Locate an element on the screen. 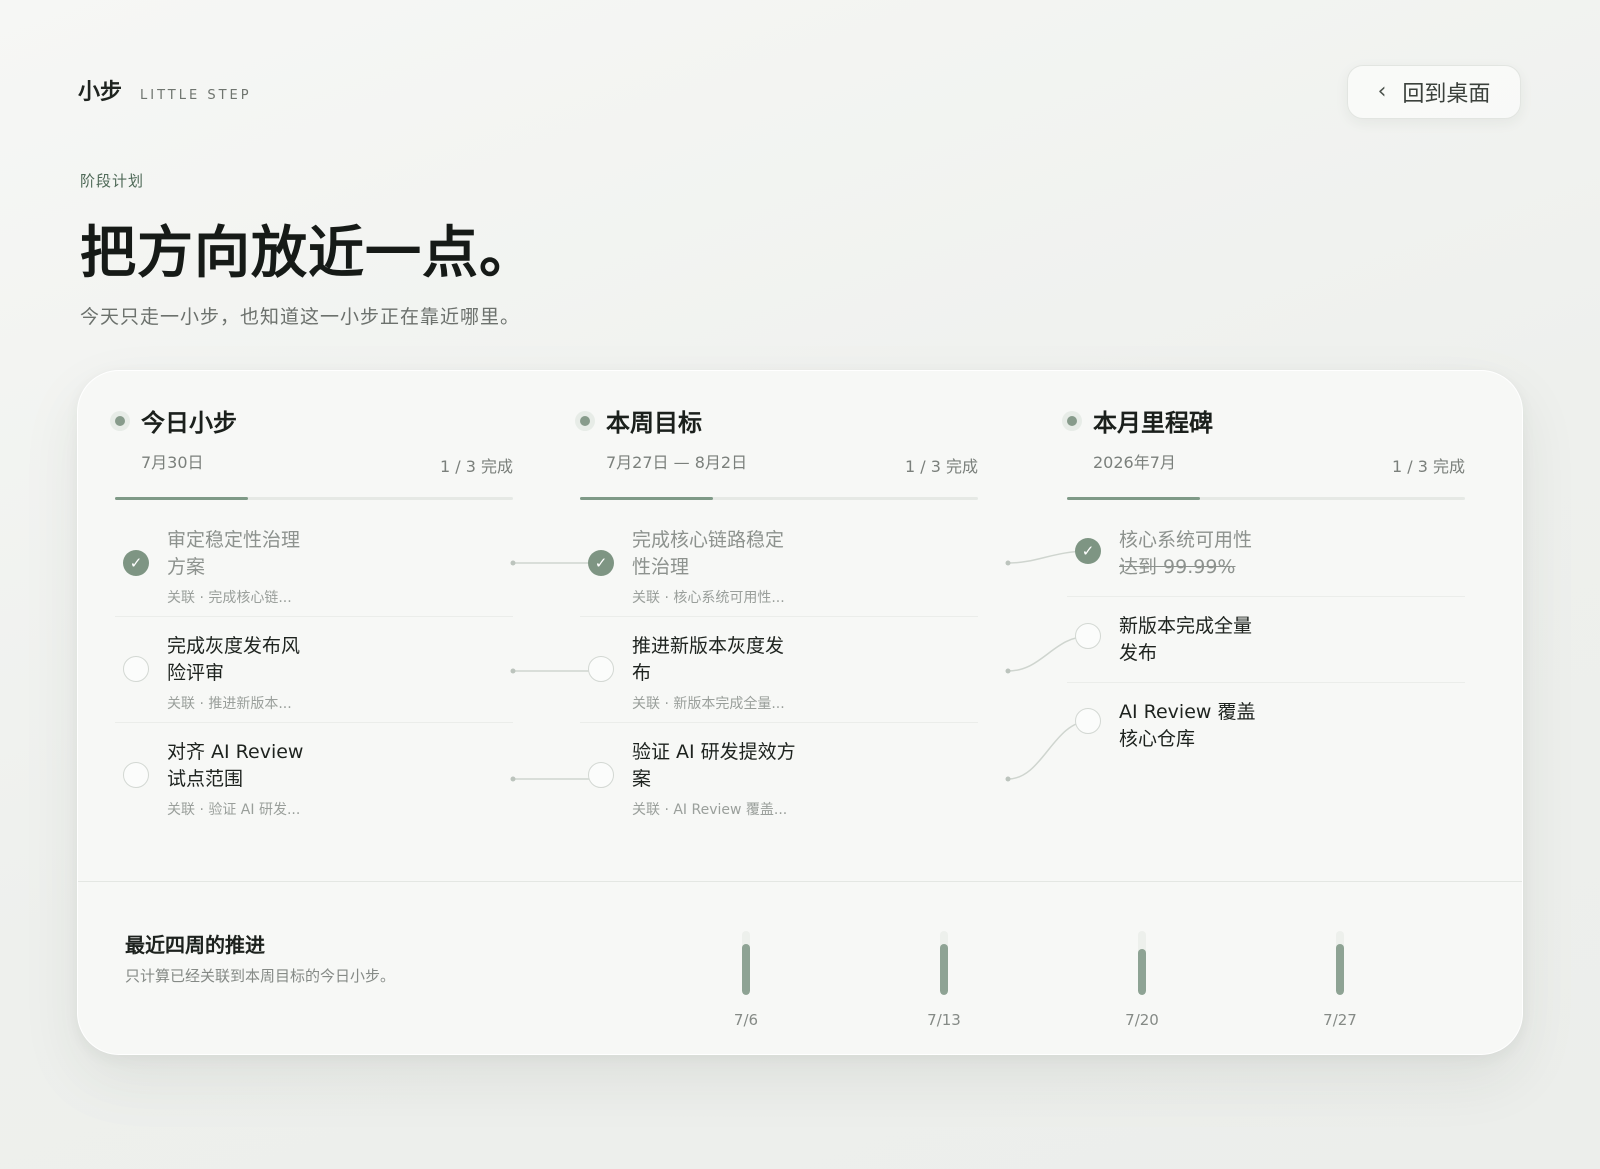  brand-name: 小步 is located at coordinates (100, 92).